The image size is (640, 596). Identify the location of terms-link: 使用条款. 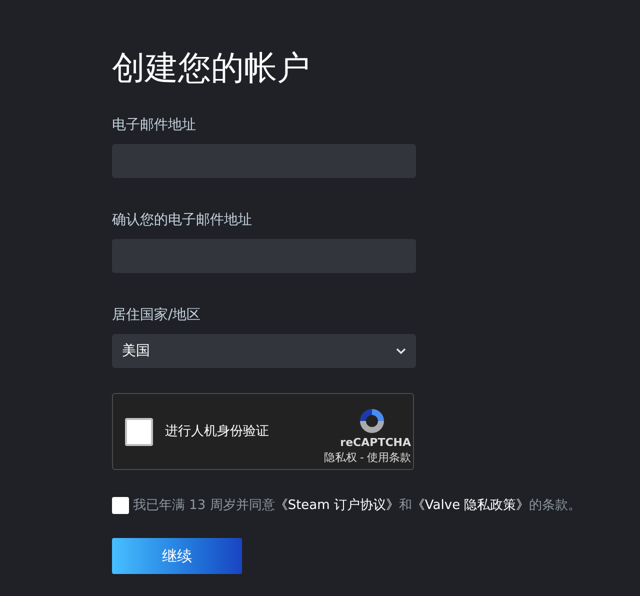
(389, 458).